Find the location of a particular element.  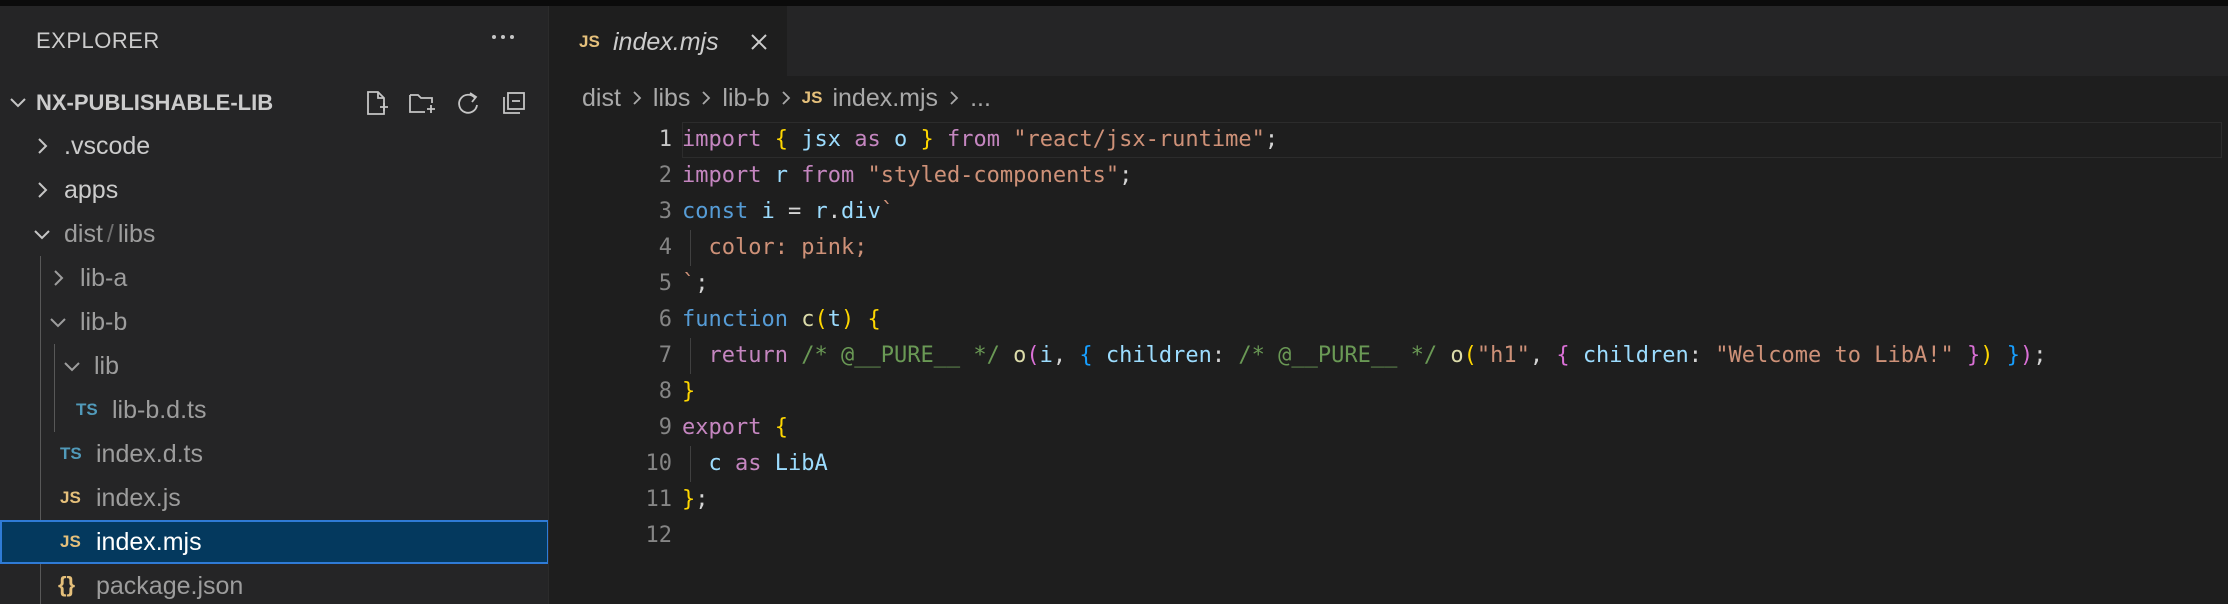

code-token: . is located at coordinates (834, 211).